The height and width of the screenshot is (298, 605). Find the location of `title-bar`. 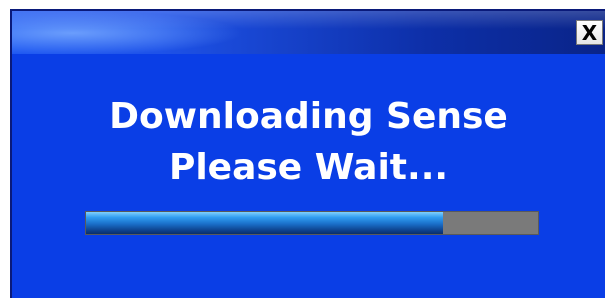

title-bar is located at coordinates (308, 32).